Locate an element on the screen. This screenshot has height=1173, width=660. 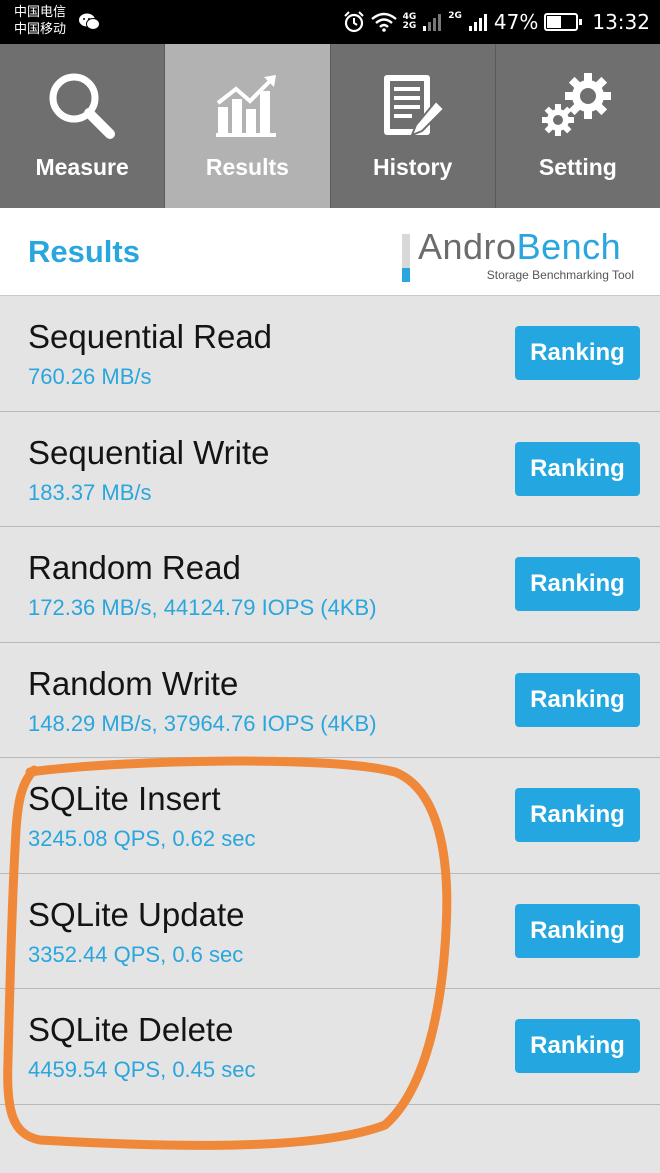
result-name: Sequential Read is located at coordinates (150, 336).